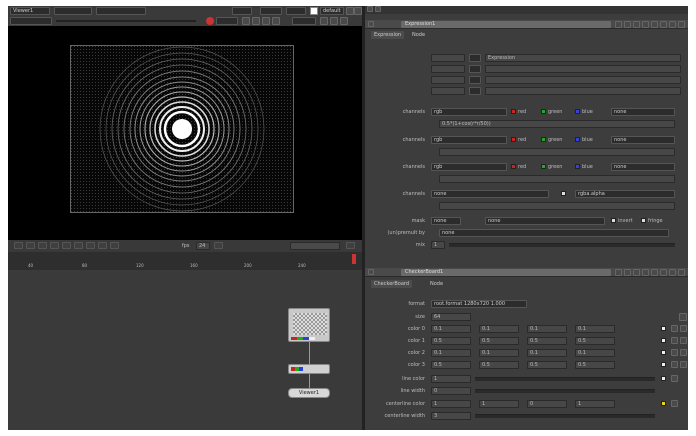 The image size is (696, 436). I want to click on range-lock-button, so click(350, 245).